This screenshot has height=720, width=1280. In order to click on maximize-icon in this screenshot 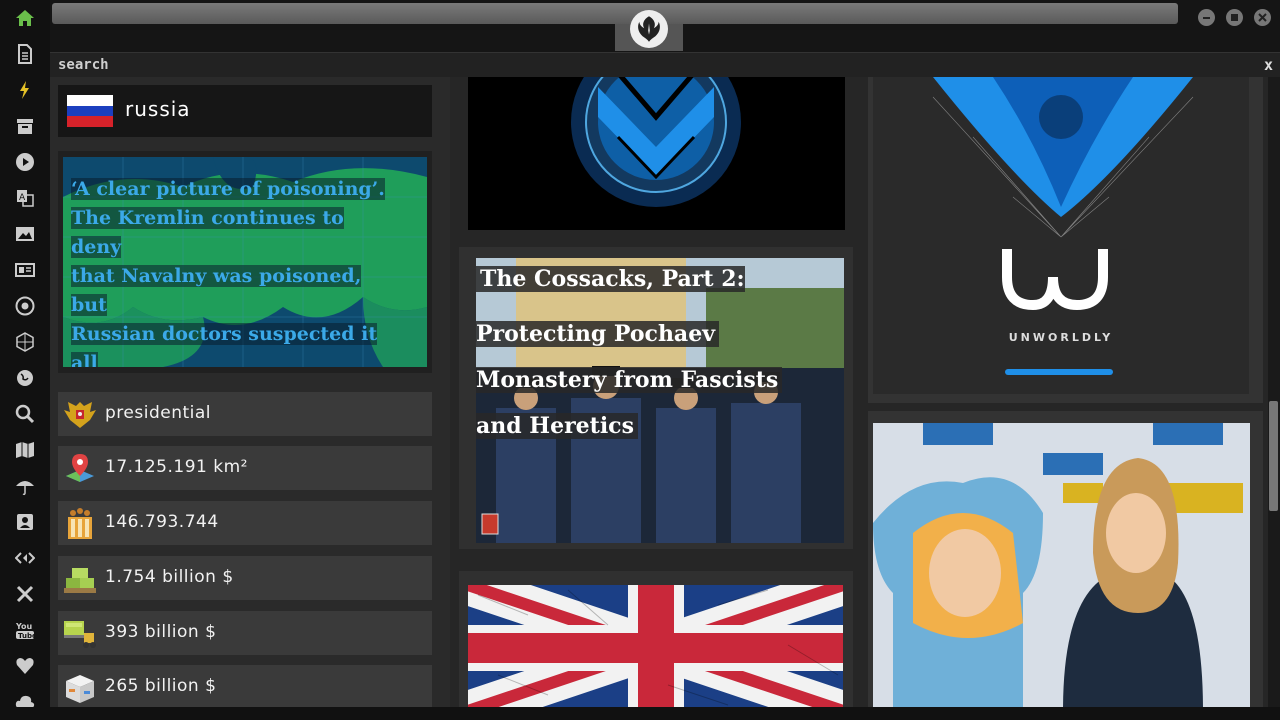, I will do `click(1234, 17)`.